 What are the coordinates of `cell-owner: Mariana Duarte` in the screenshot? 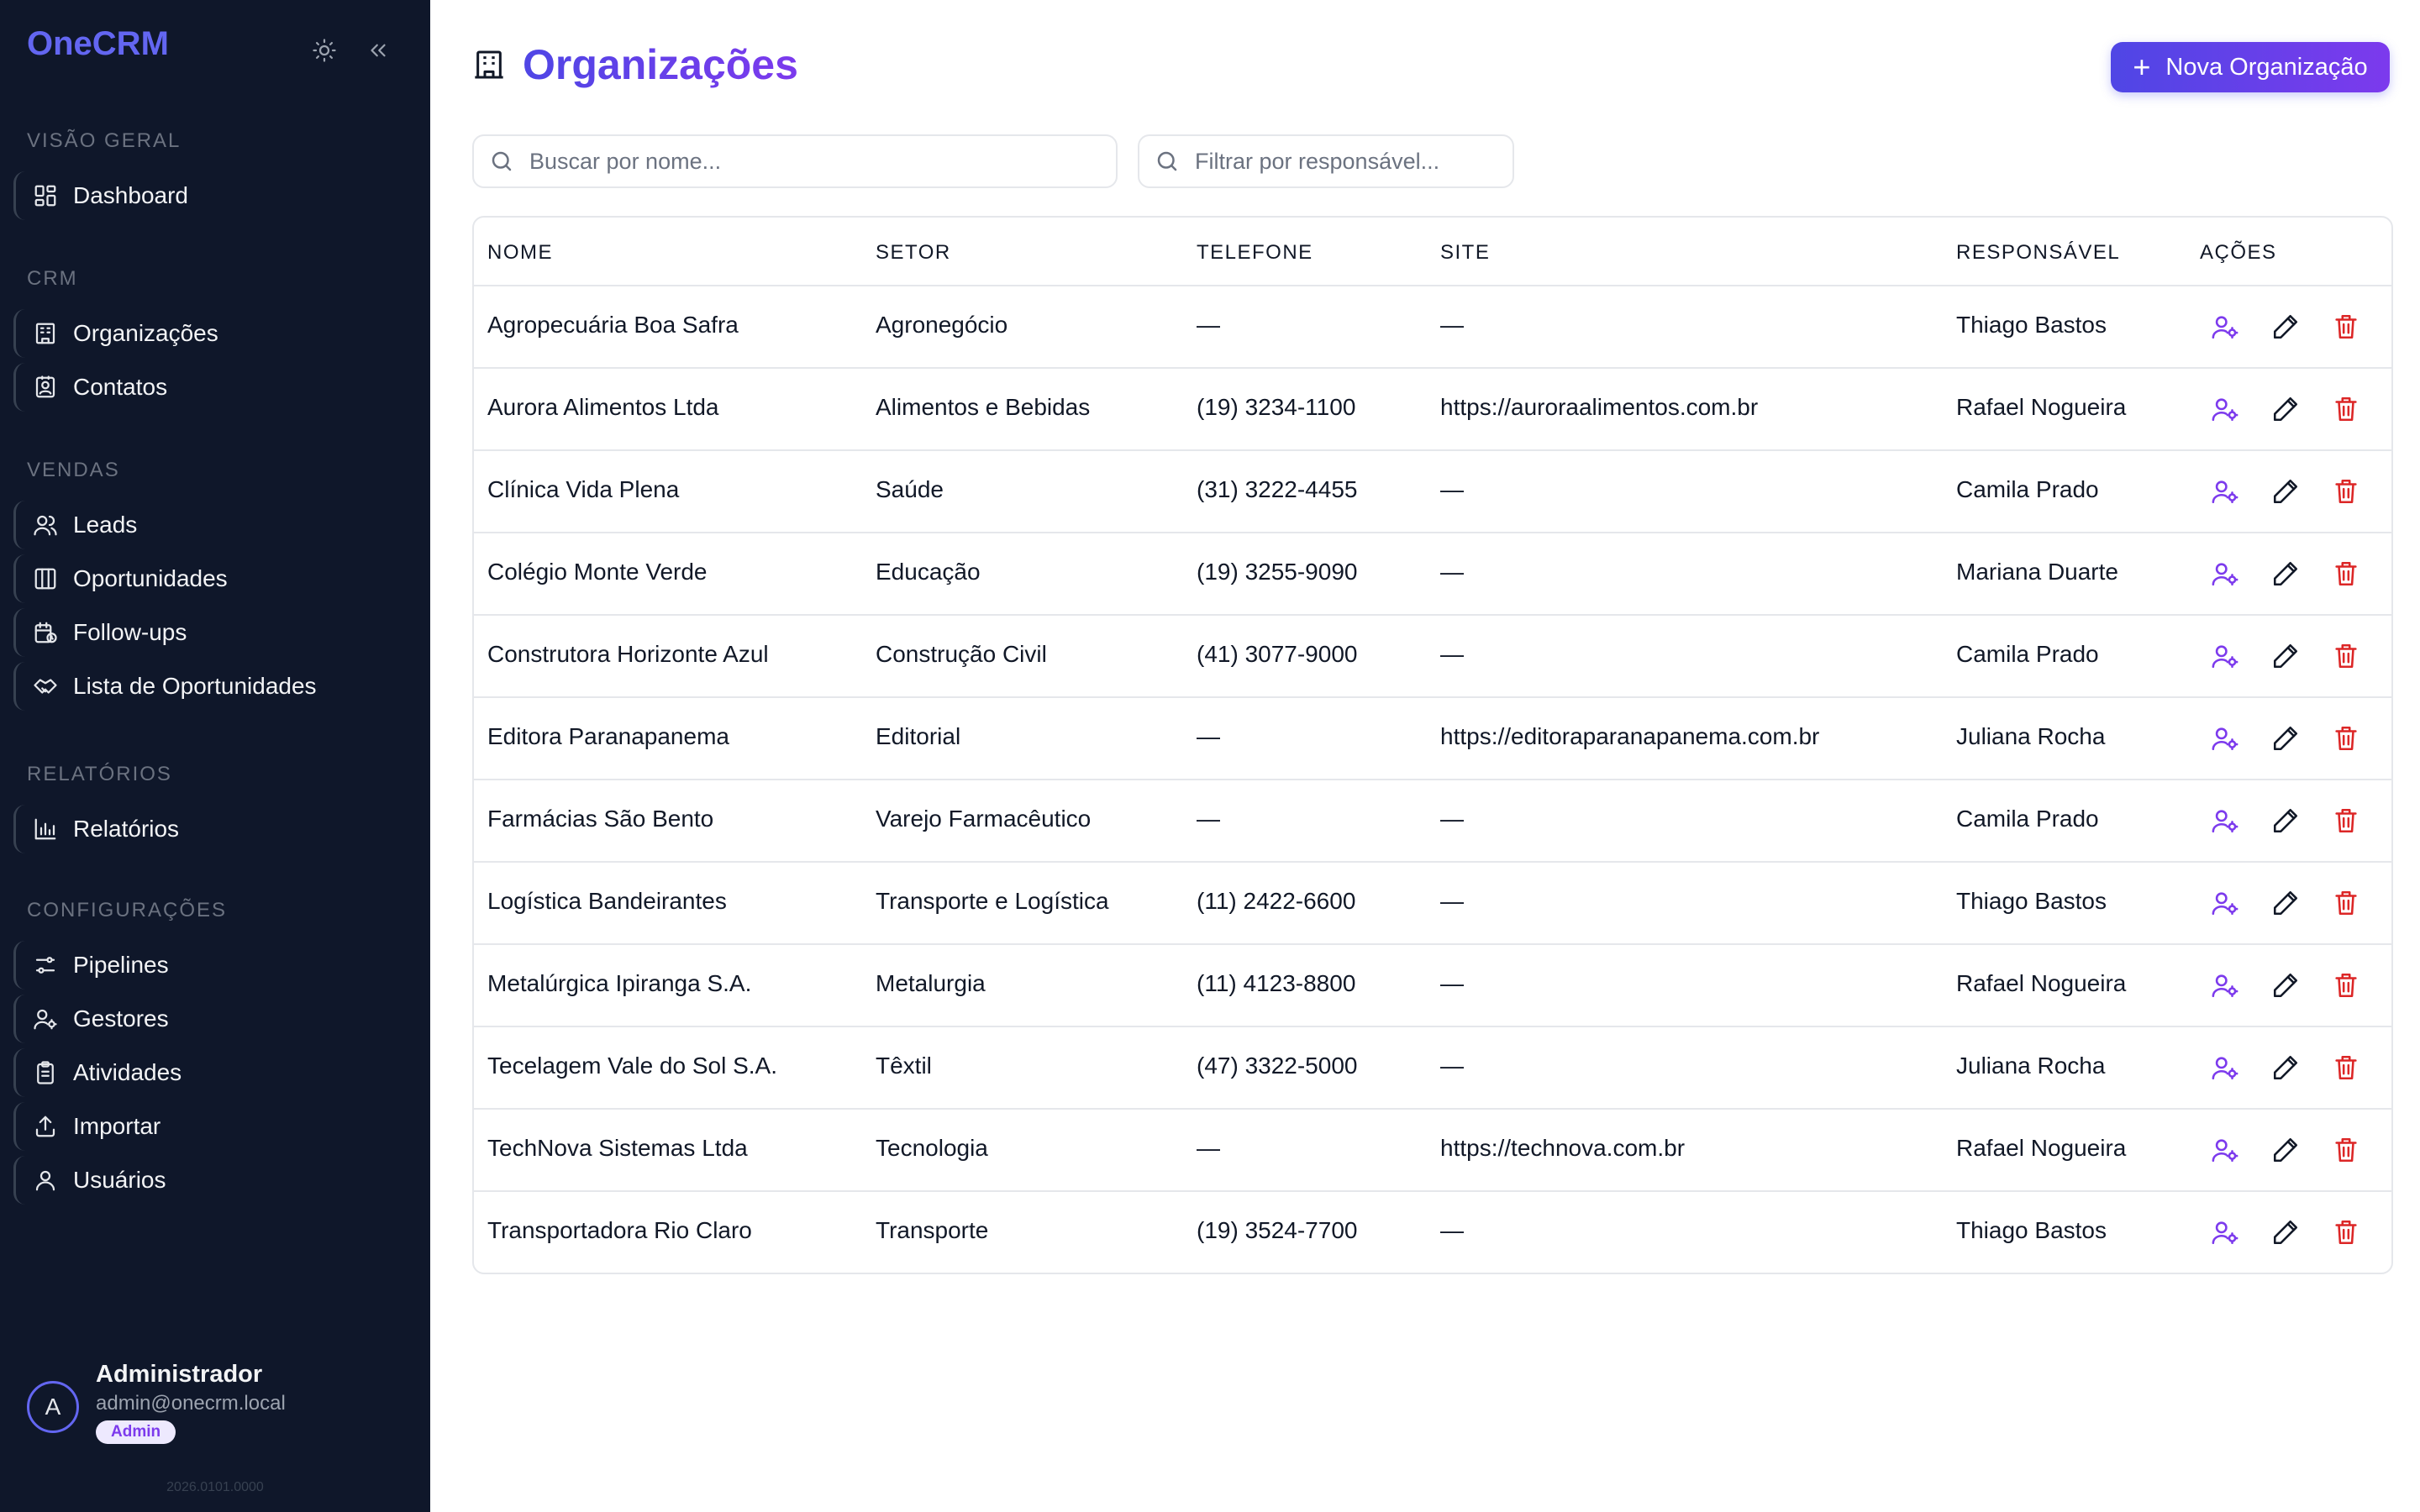 It's located at (2037, 572).